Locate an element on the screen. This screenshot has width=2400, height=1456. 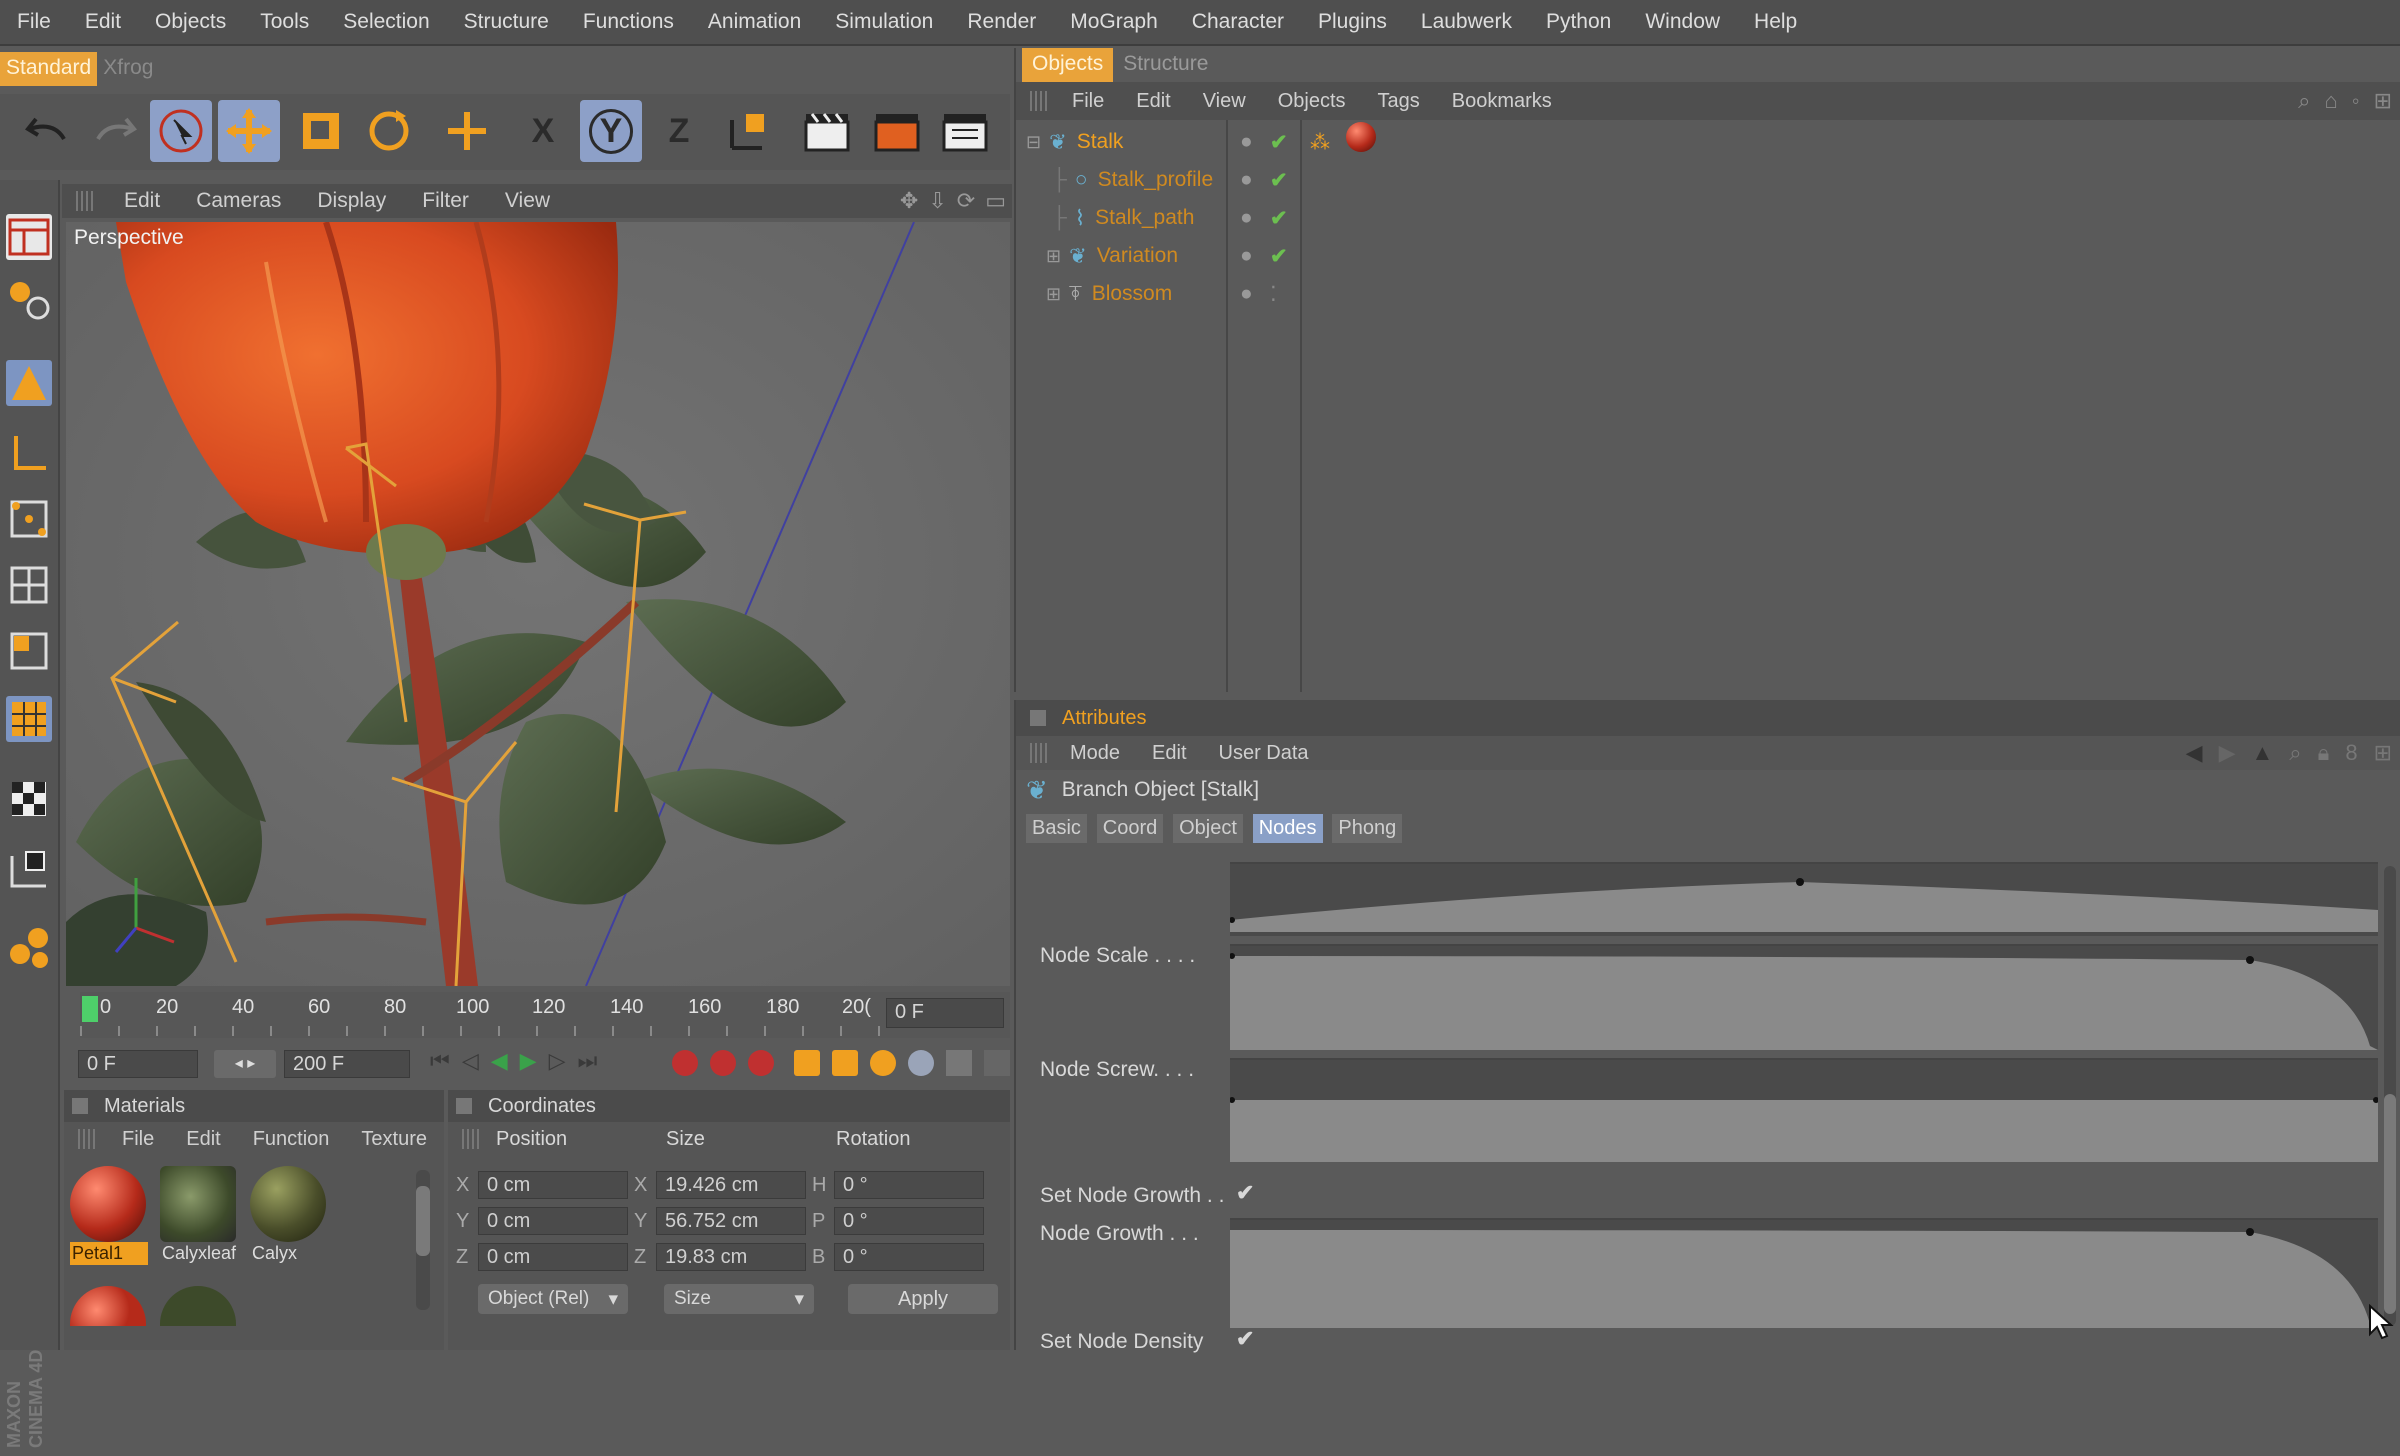
material-swatch-calyx: Calyx is located at coordinates (289, 1216).